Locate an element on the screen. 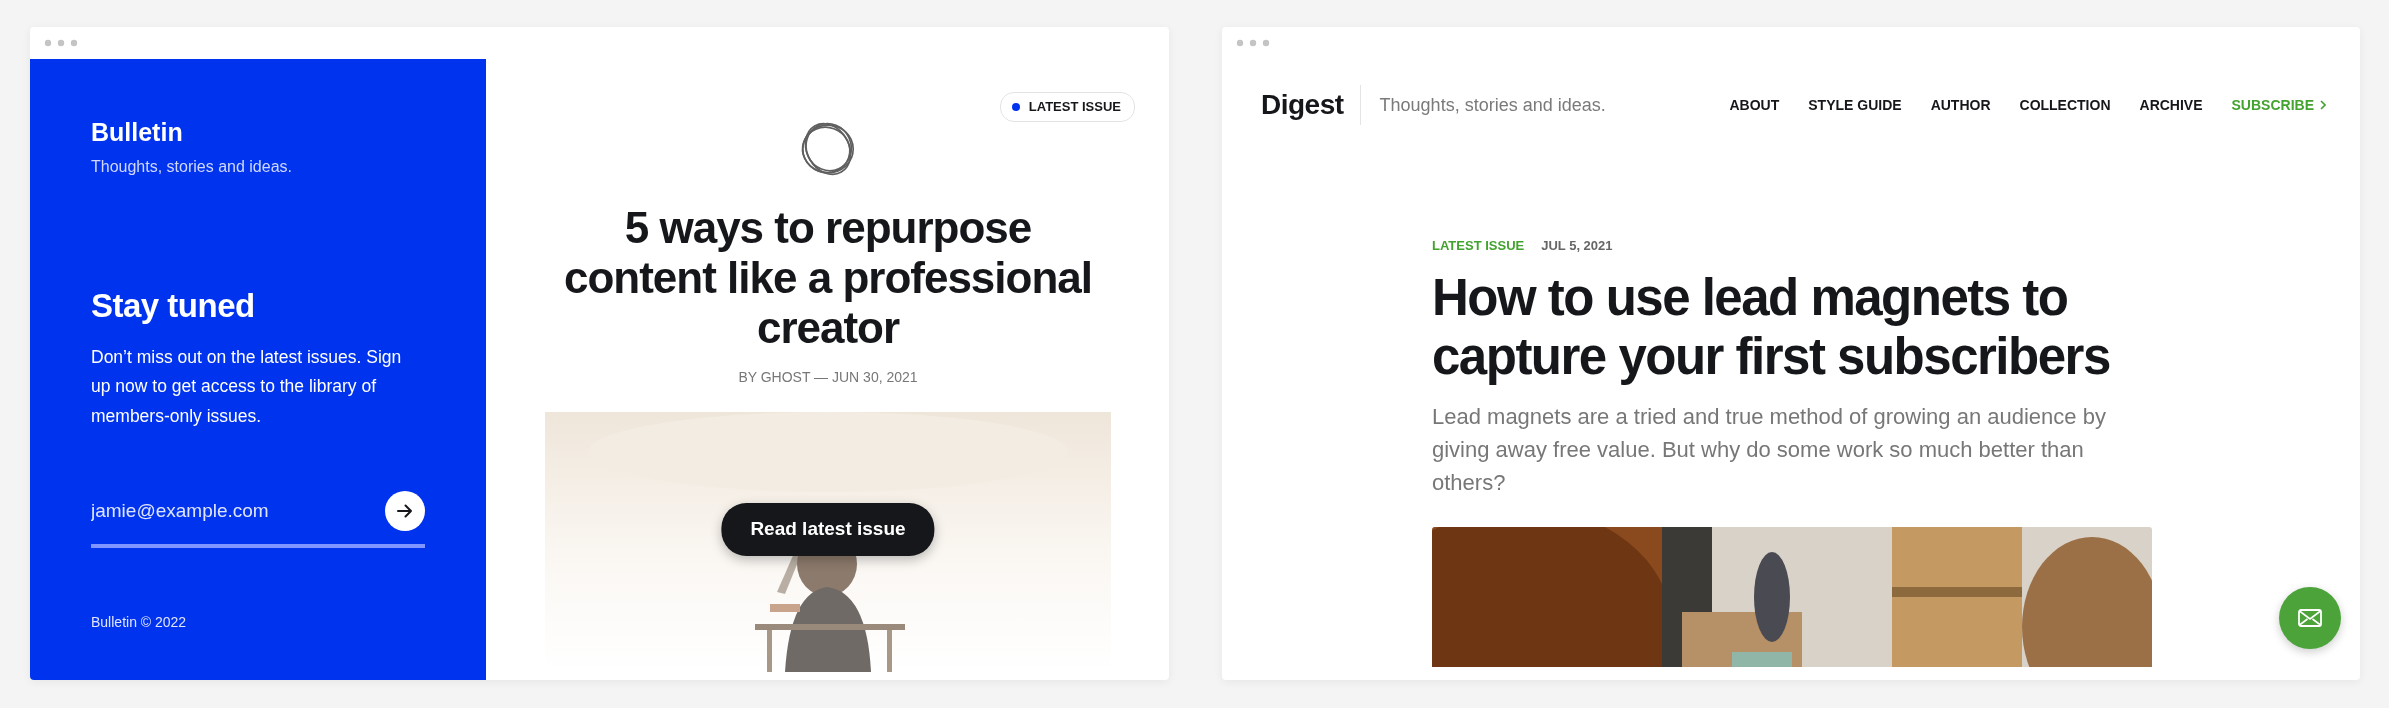  arrow-right-icon is located at coordinates (405, 511).